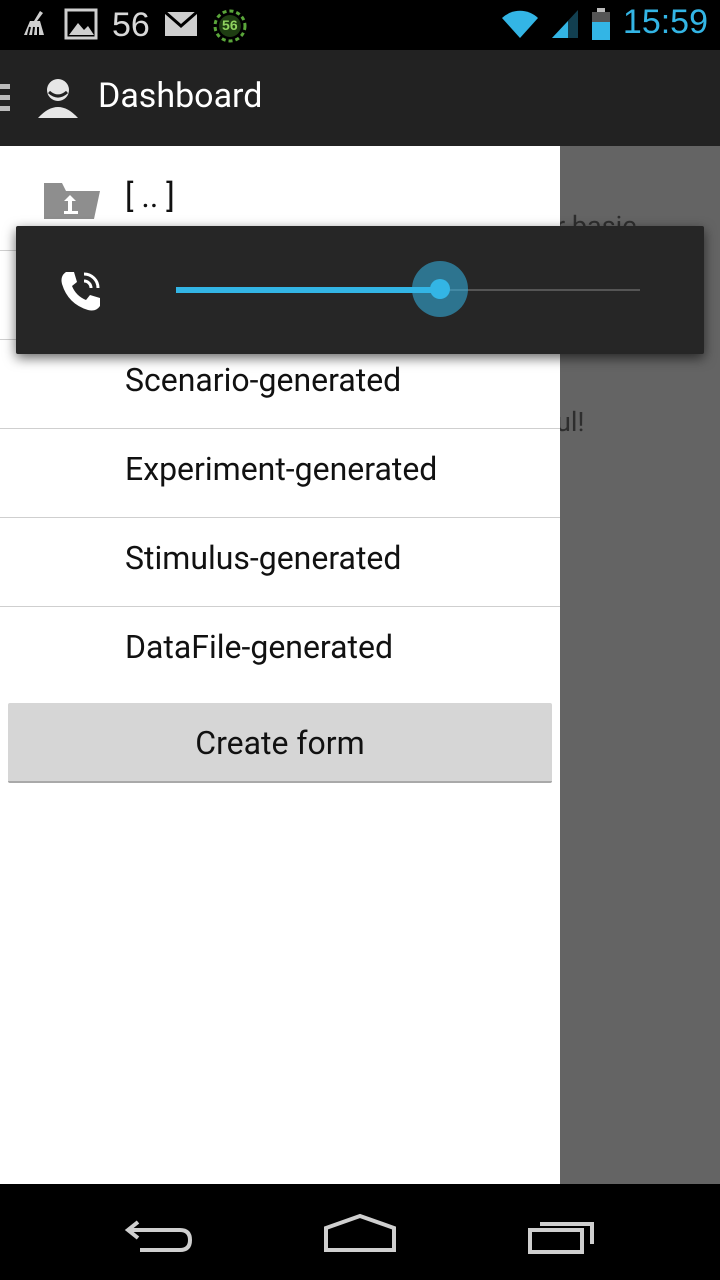 The height and width of the screenshot is (1280, 720). I want to click on action-bar: Dashboard, so click(360, 98).